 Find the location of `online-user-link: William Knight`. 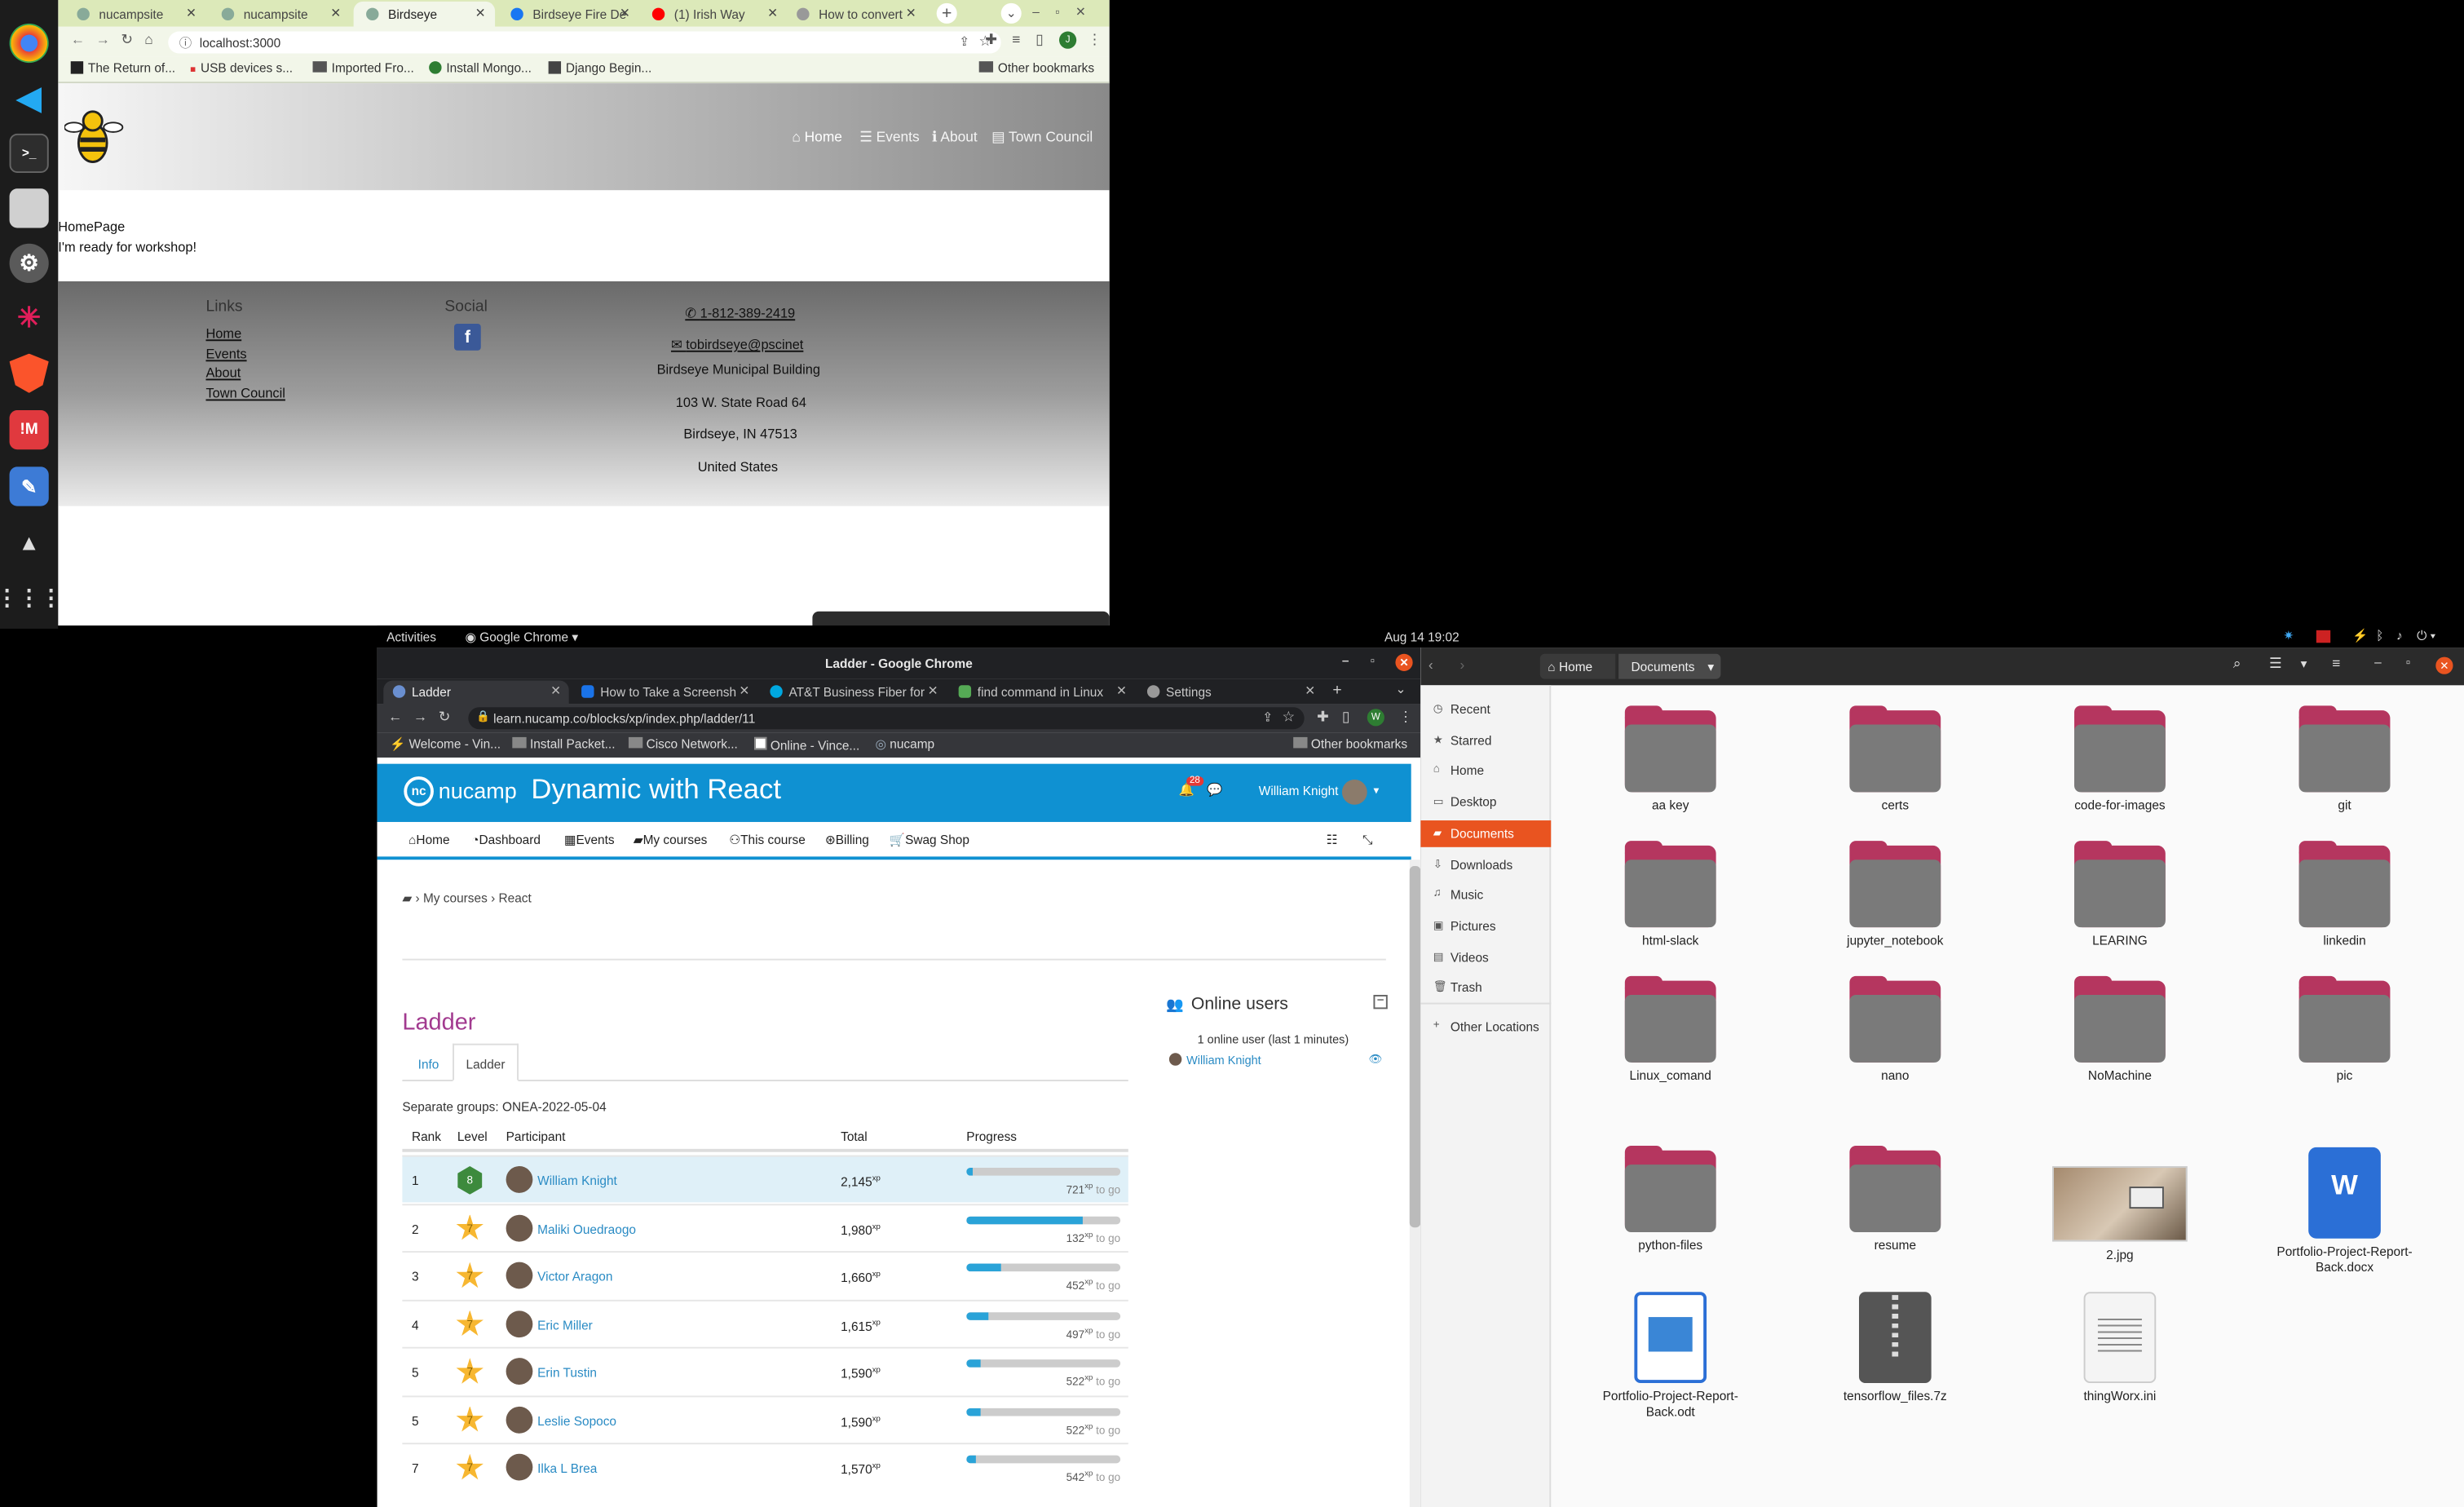

online-user-link: William Knight is located at coordinates (1223, 1060).